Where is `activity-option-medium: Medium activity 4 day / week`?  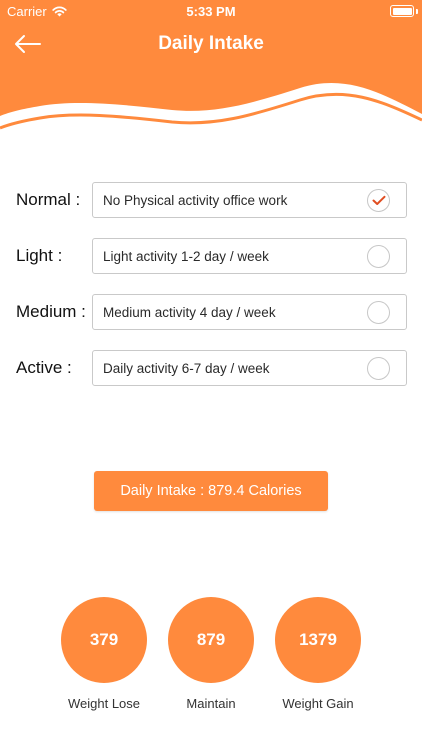
activity-option-medium: Medium activity 4 day / week is located at coordinates (249, 312).